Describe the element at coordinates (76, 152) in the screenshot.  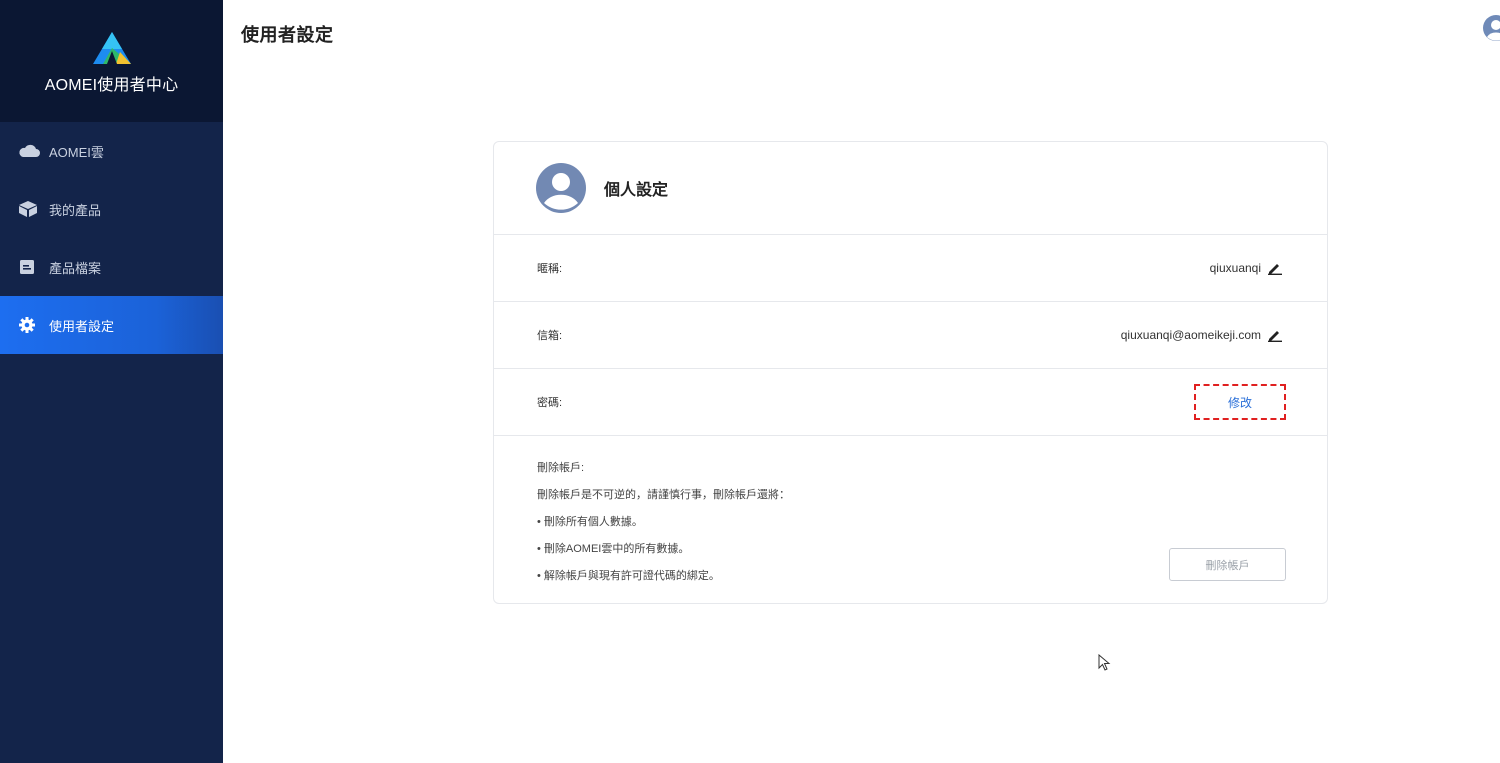
I see `sidebar-item-label: AOMEI雲` at that location.